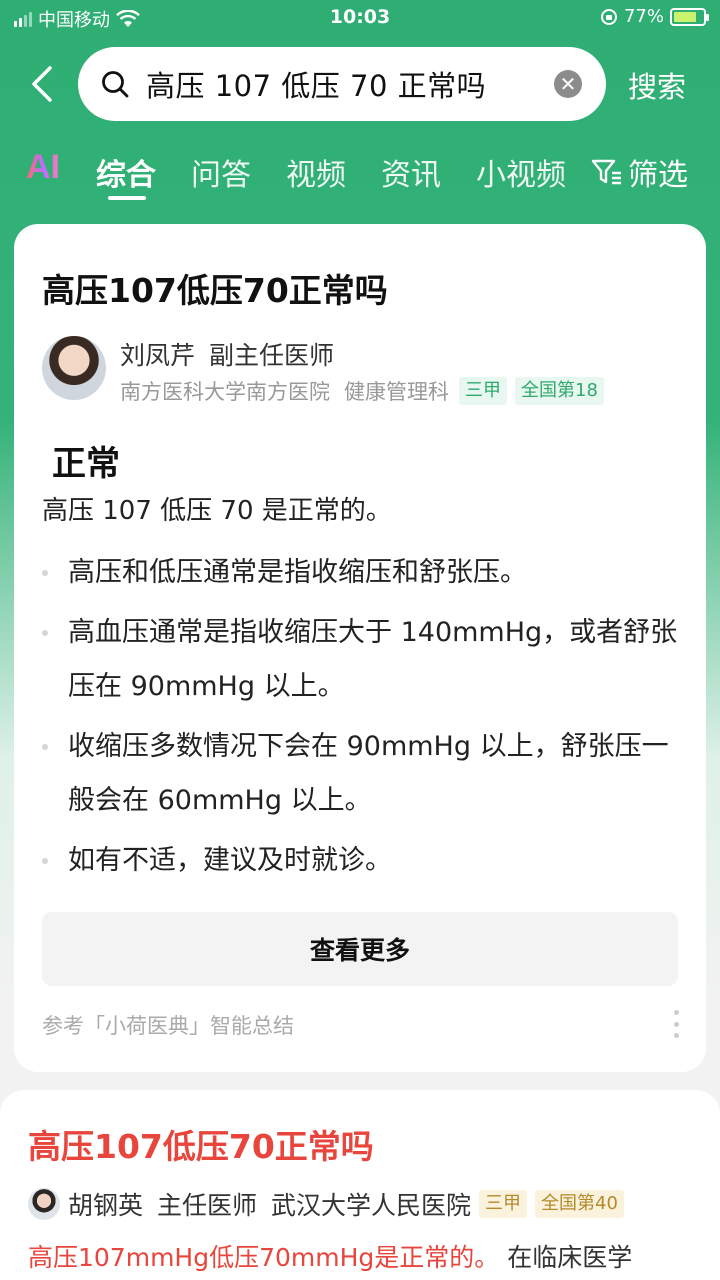 The image size is (720, 1280). I want to click on doctor-title: 副主任医师, so click(272, 355).